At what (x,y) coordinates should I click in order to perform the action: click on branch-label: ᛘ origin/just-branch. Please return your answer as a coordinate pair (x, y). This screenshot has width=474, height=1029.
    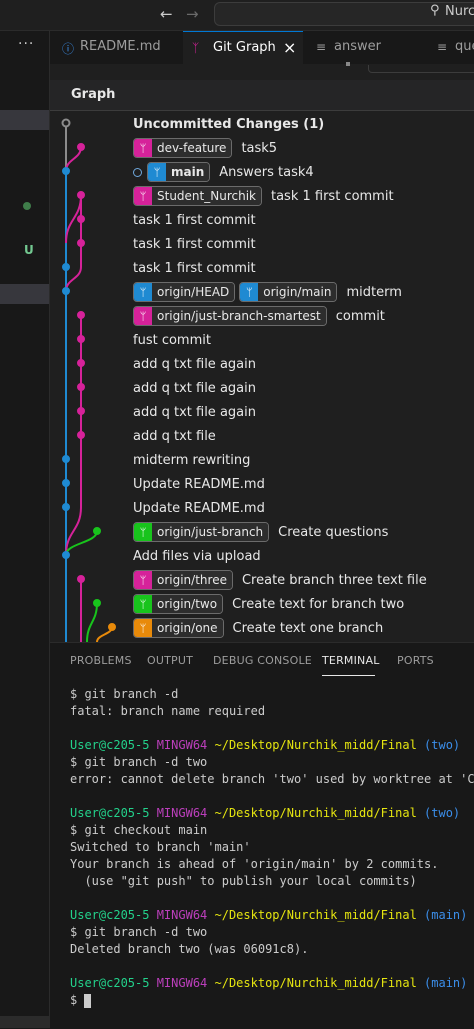
    Looking at the image, I should click on (201, 532).